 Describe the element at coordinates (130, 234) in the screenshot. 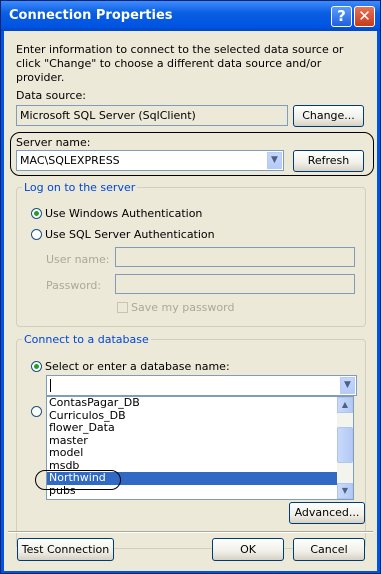

I see `sql-auth-label: Use SQL Server Authentication` at that location.